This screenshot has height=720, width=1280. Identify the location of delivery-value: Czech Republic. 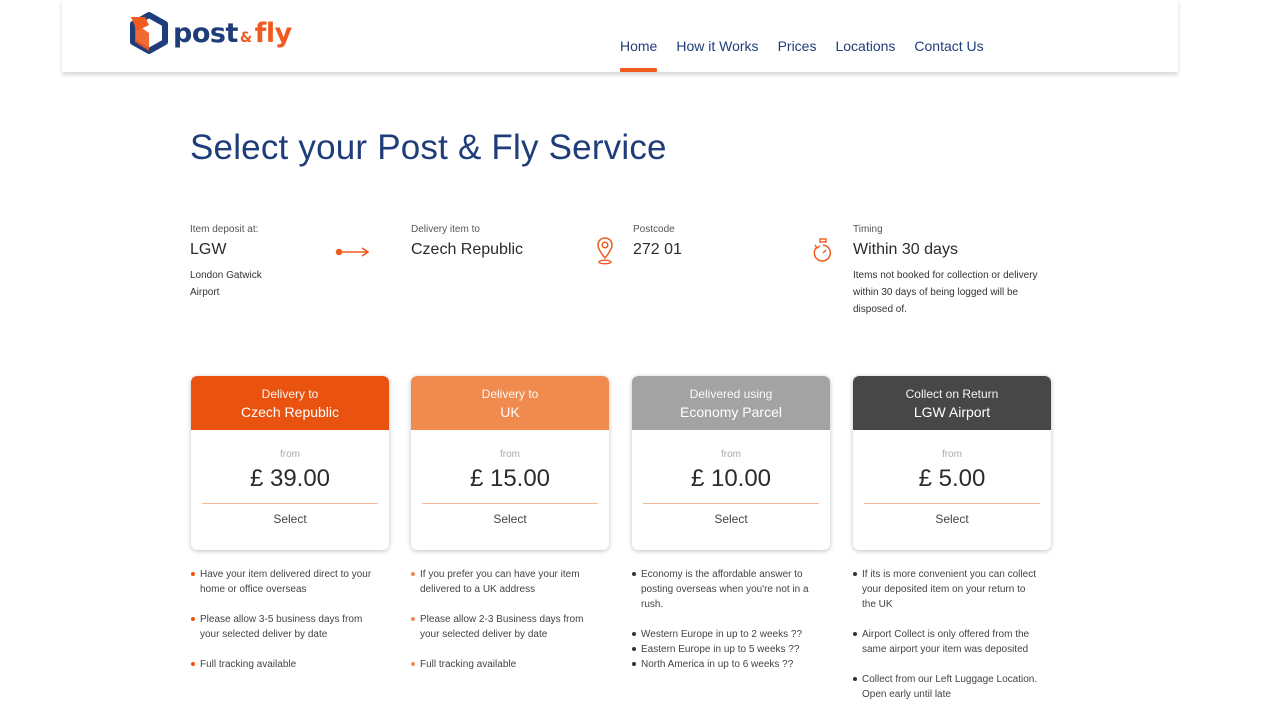
(467, 249).